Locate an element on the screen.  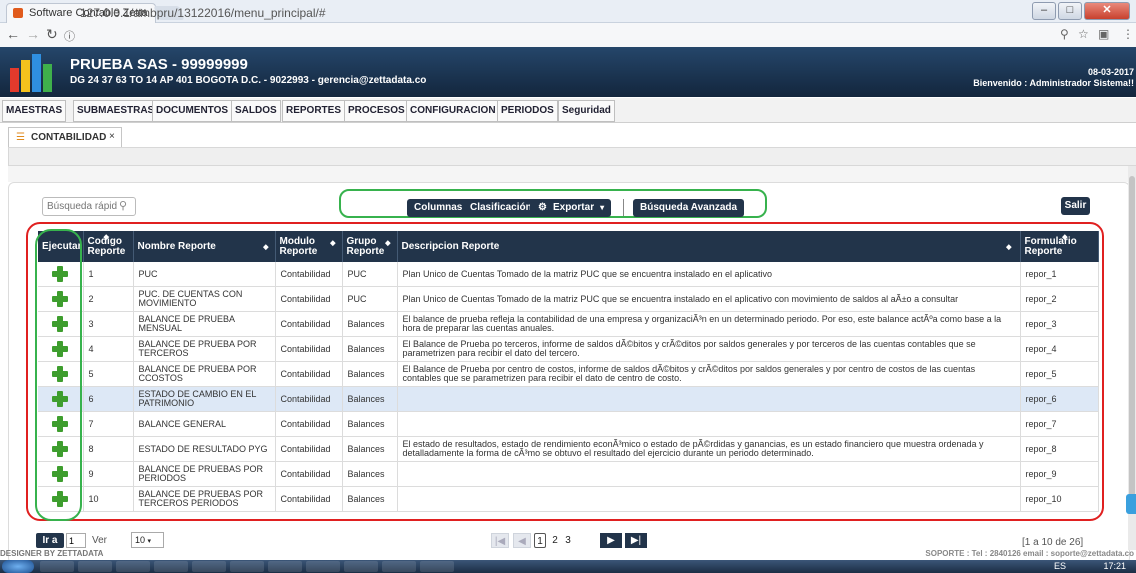
pagination-info: [1 a 10 de 26] is located at coordinates (1053, 542).